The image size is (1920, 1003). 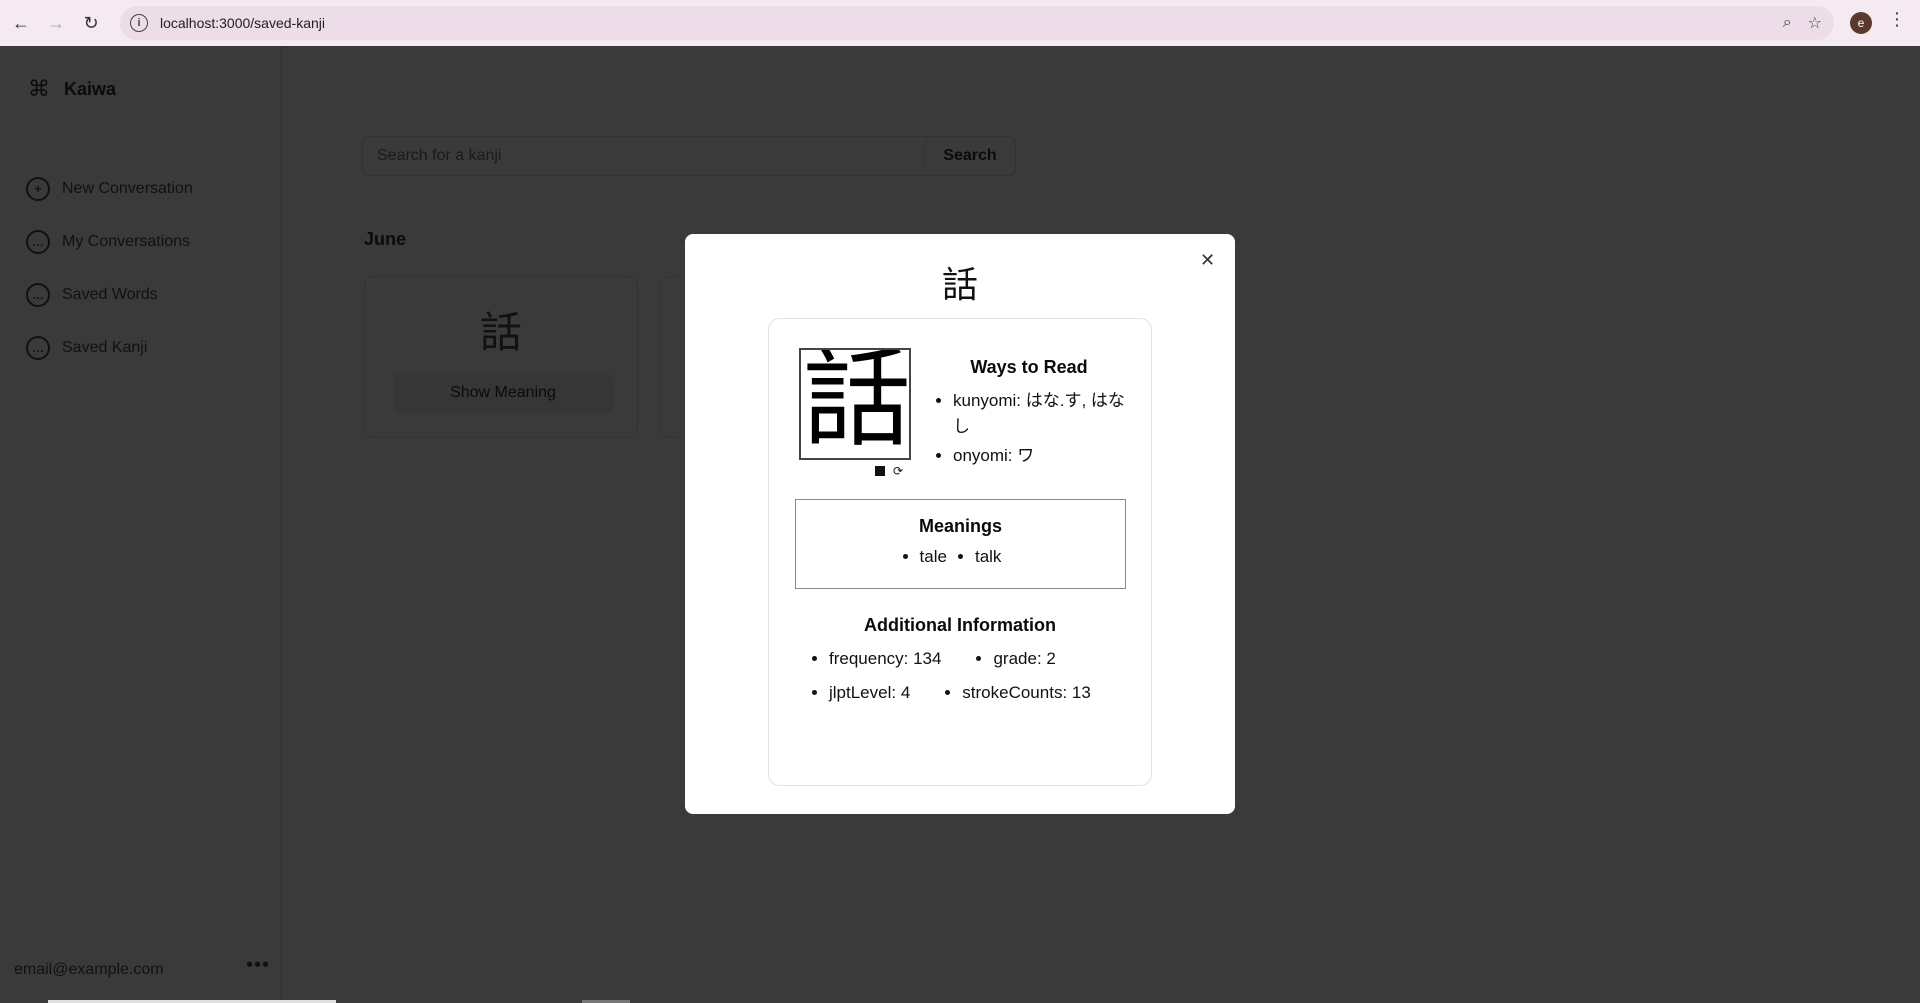 I want to click on stroke-controls: ⟳, so click(x=889, y=471).